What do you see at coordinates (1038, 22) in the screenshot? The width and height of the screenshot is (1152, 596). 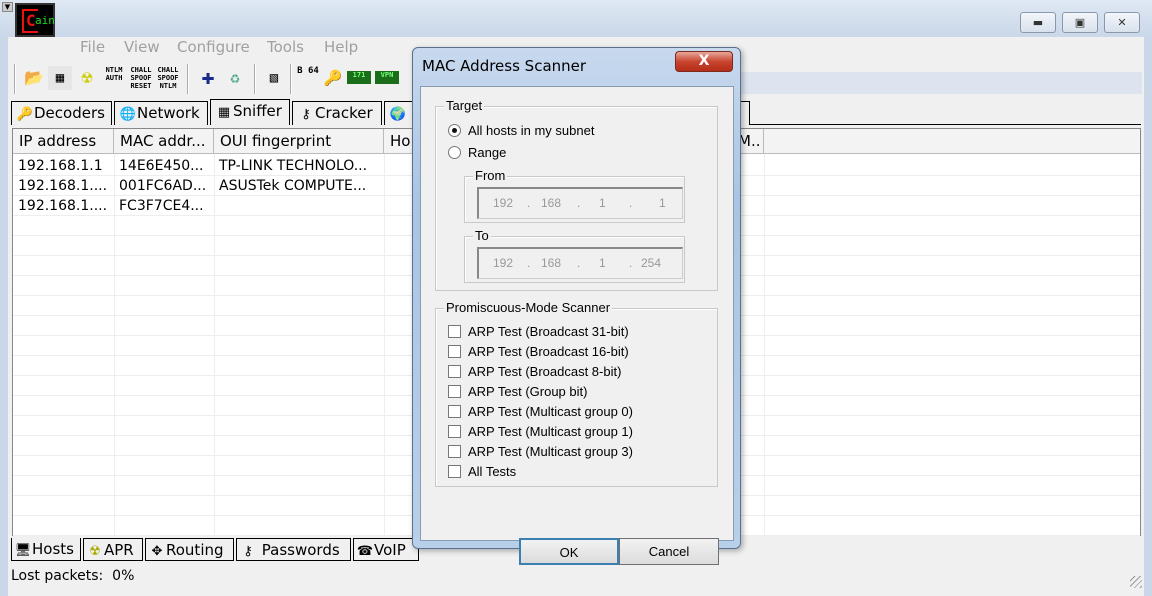 I see `minimize-button: ▬` at bounding box center [1038, 22].